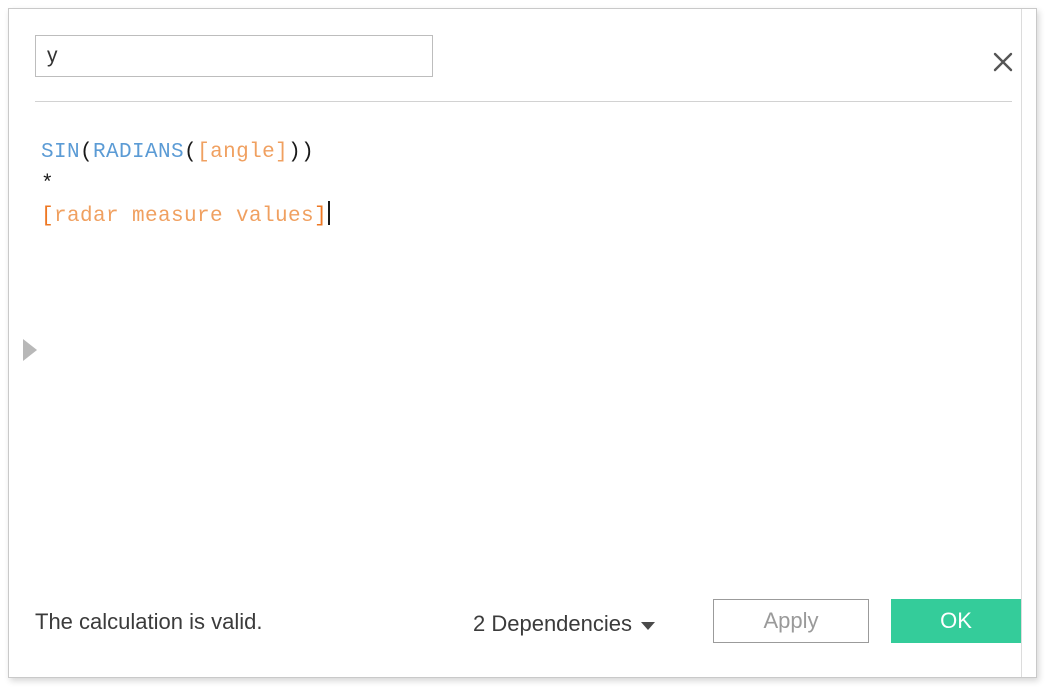 Image resolution: width=1055 pixels, height=694 pixels. Describe the element at coordinates (234, 56) in the screenshot. I see `calculation-name-input` at that location.